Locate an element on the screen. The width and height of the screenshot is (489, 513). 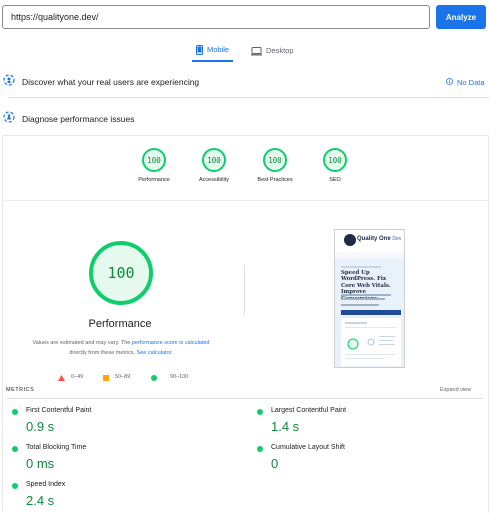
best-practices-score: 100 is located at coordinates (275, 160).